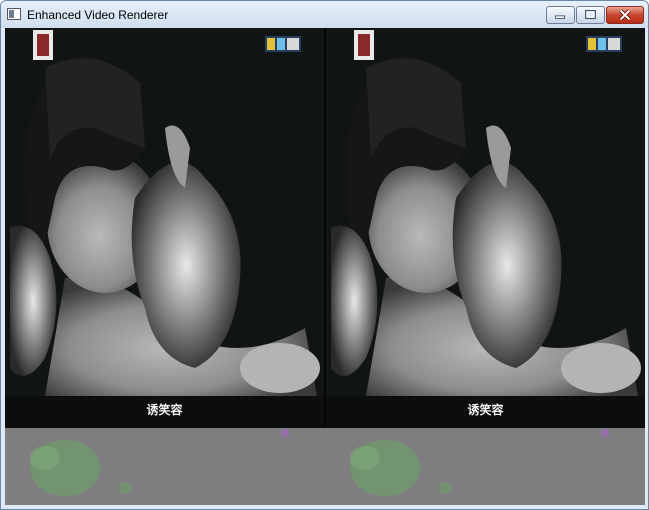 The image size is (649, 510). I want to click on close-icon, so click(625, 15).